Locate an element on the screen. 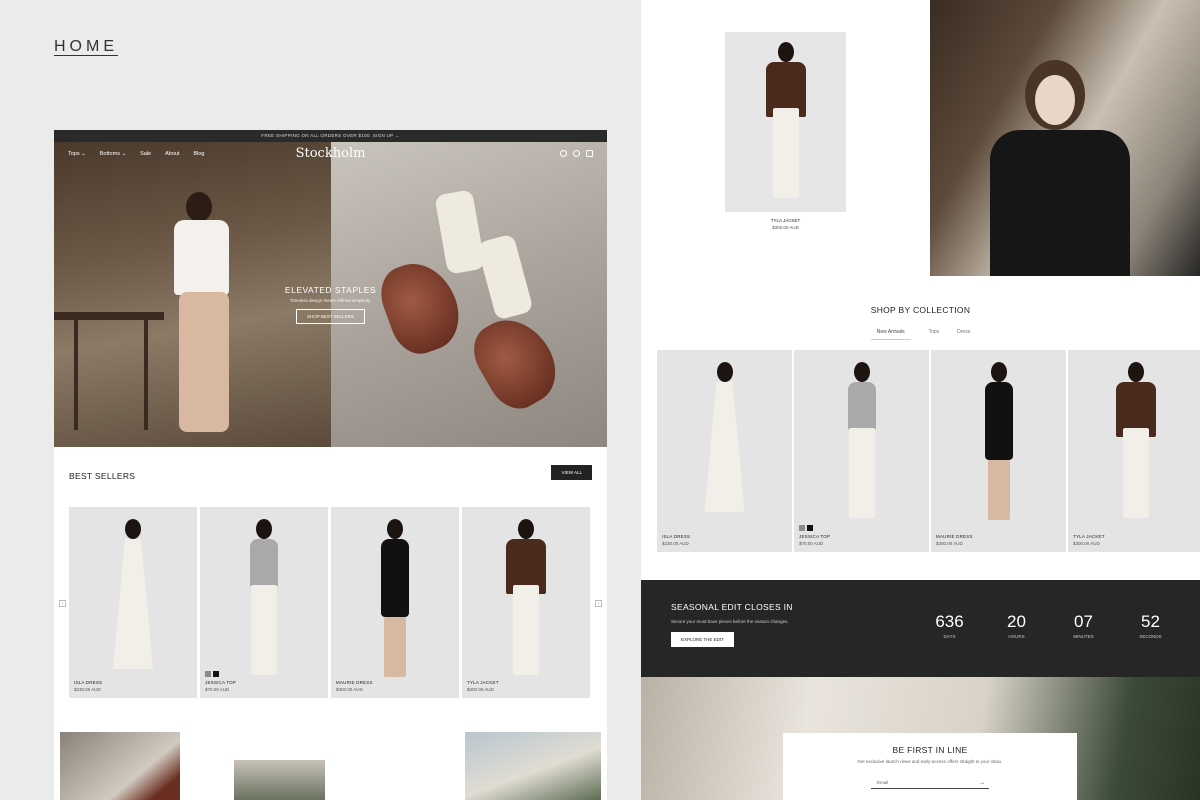 This screenshot has height=800, width=1200. countdown-seconds: 52 SECONDS is located at coordinates (1150, 625).